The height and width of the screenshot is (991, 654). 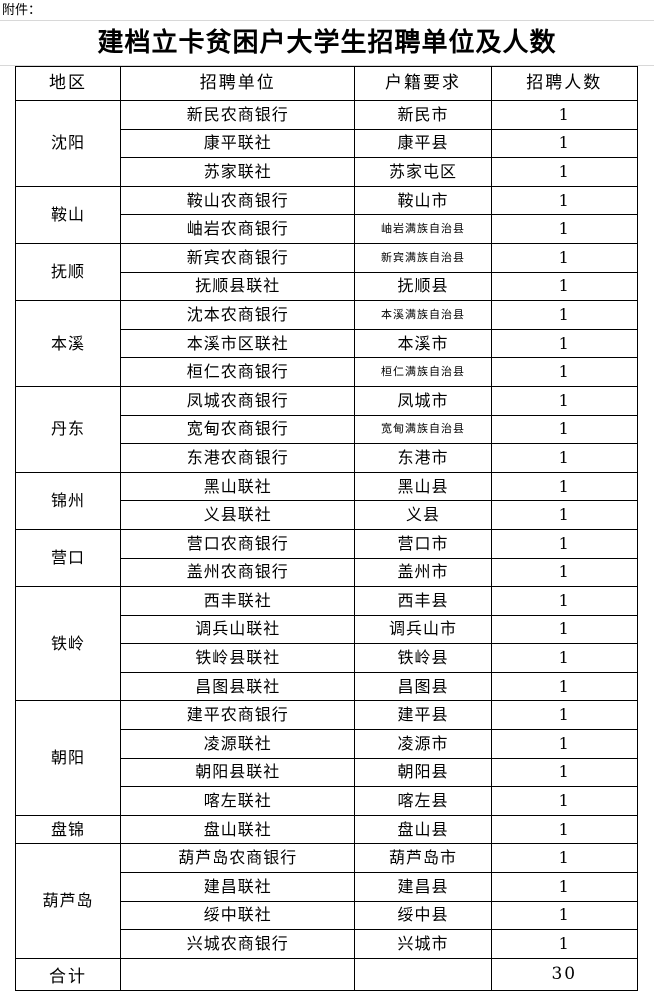 I want to click on cell-unit: 朝阳县联社, so click(x=237, y=772).